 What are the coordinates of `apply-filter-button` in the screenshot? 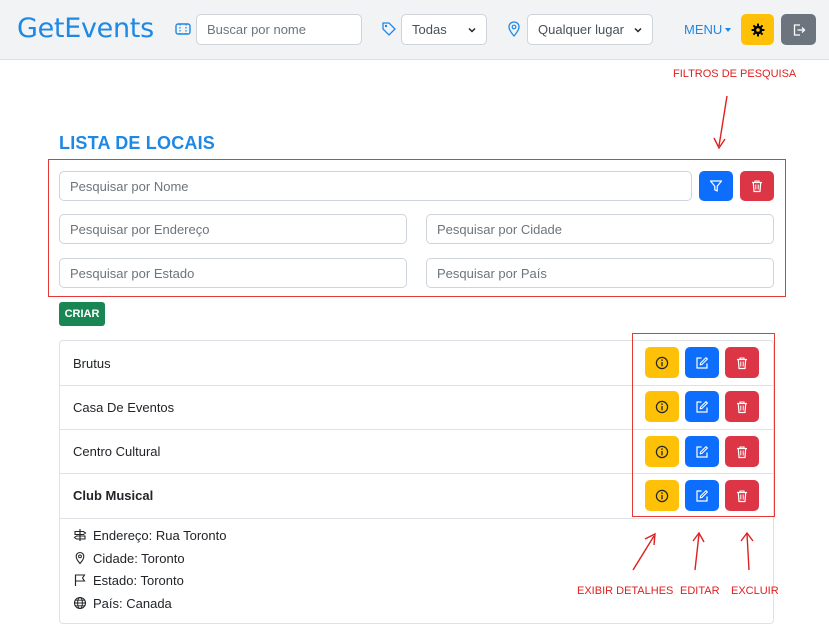 It's located at (716, 186).